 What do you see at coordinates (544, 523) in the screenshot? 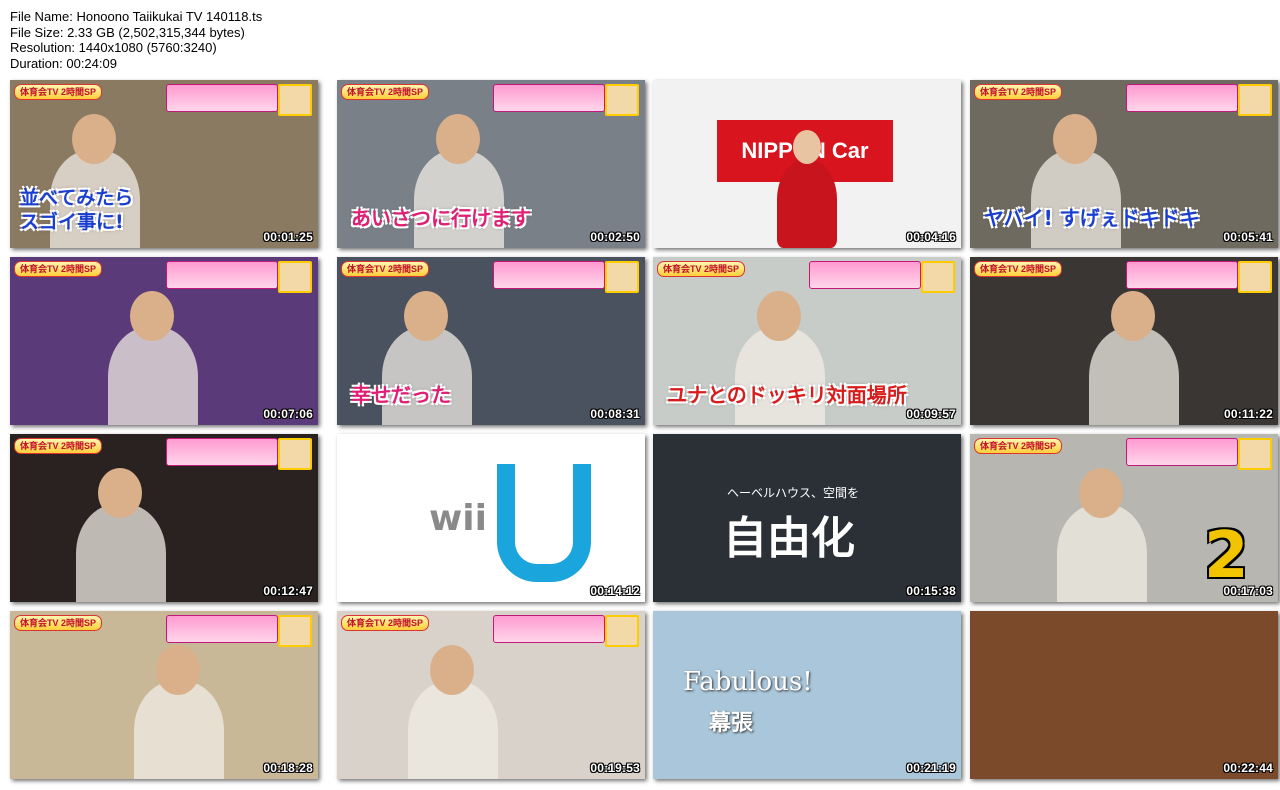
I see `wii-u-shape-icon` at bounding box center [544, 523].